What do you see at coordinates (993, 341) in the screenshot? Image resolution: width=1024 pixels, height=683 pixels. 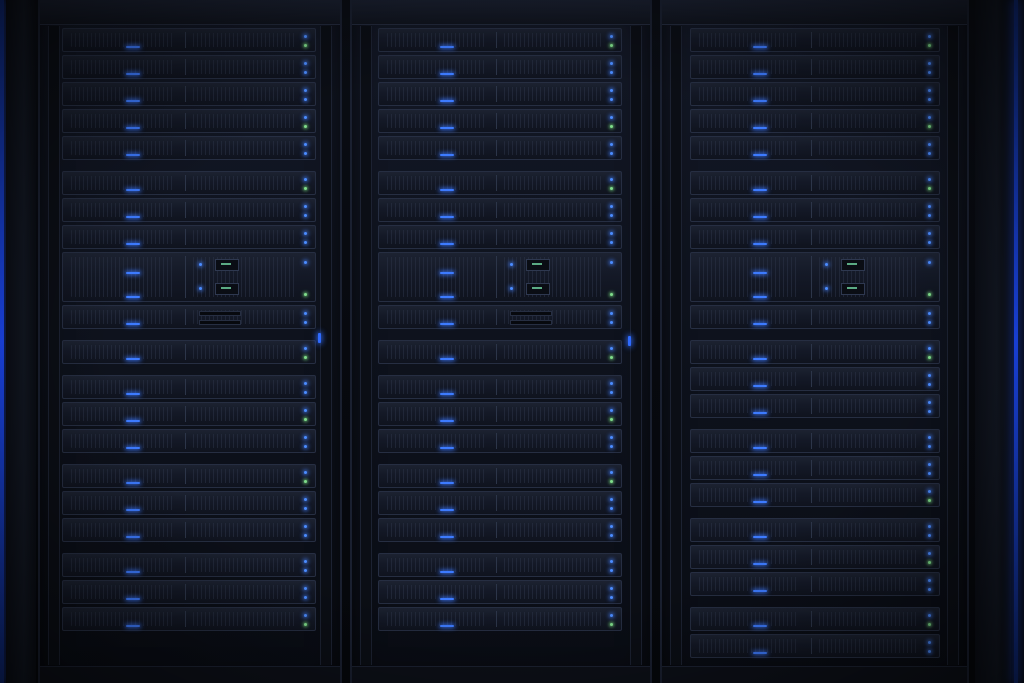 I see `right-outer-post` at bounding box center [993, 341].